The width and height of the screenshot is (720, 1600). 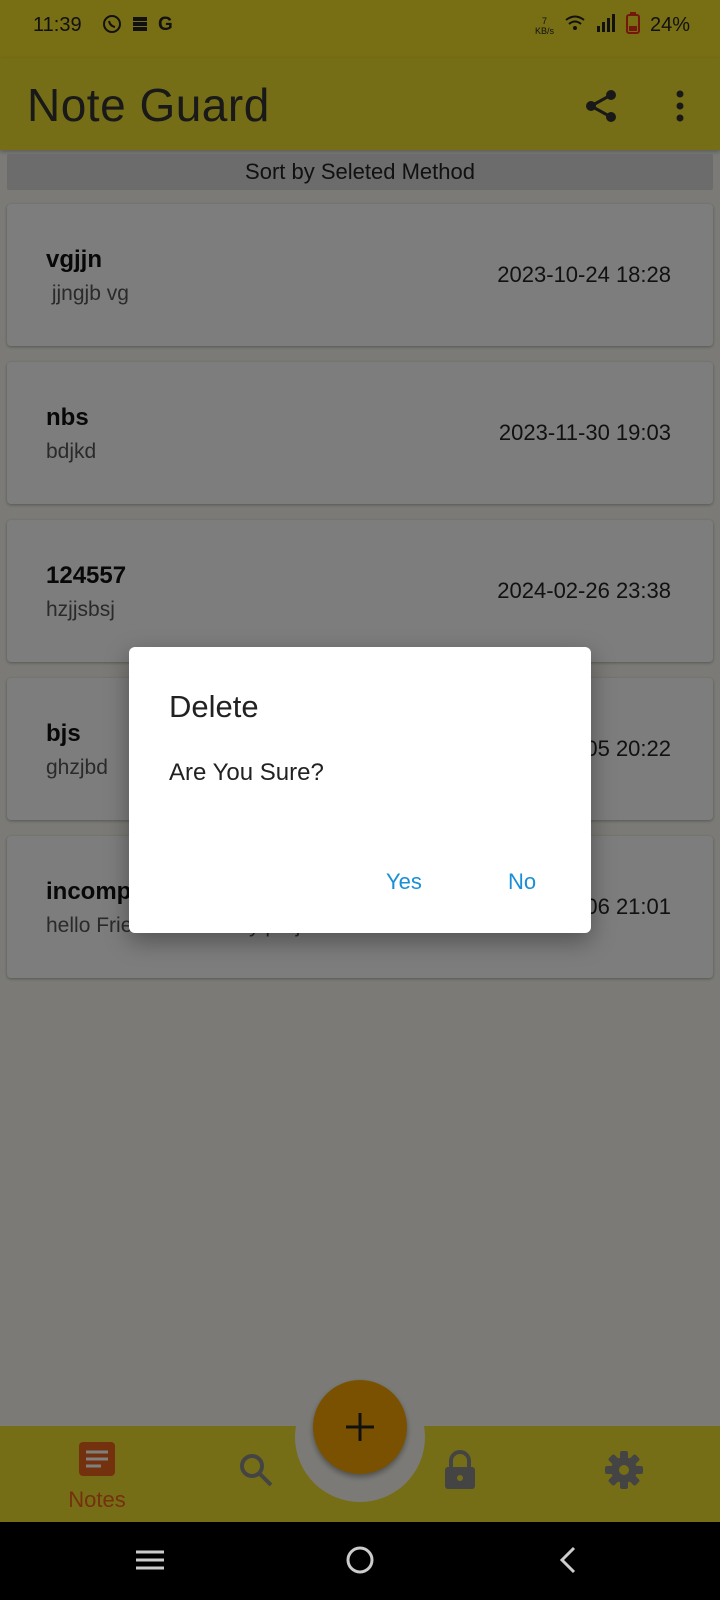 I want to click on recents-icon, so click(x=150, y=1562).